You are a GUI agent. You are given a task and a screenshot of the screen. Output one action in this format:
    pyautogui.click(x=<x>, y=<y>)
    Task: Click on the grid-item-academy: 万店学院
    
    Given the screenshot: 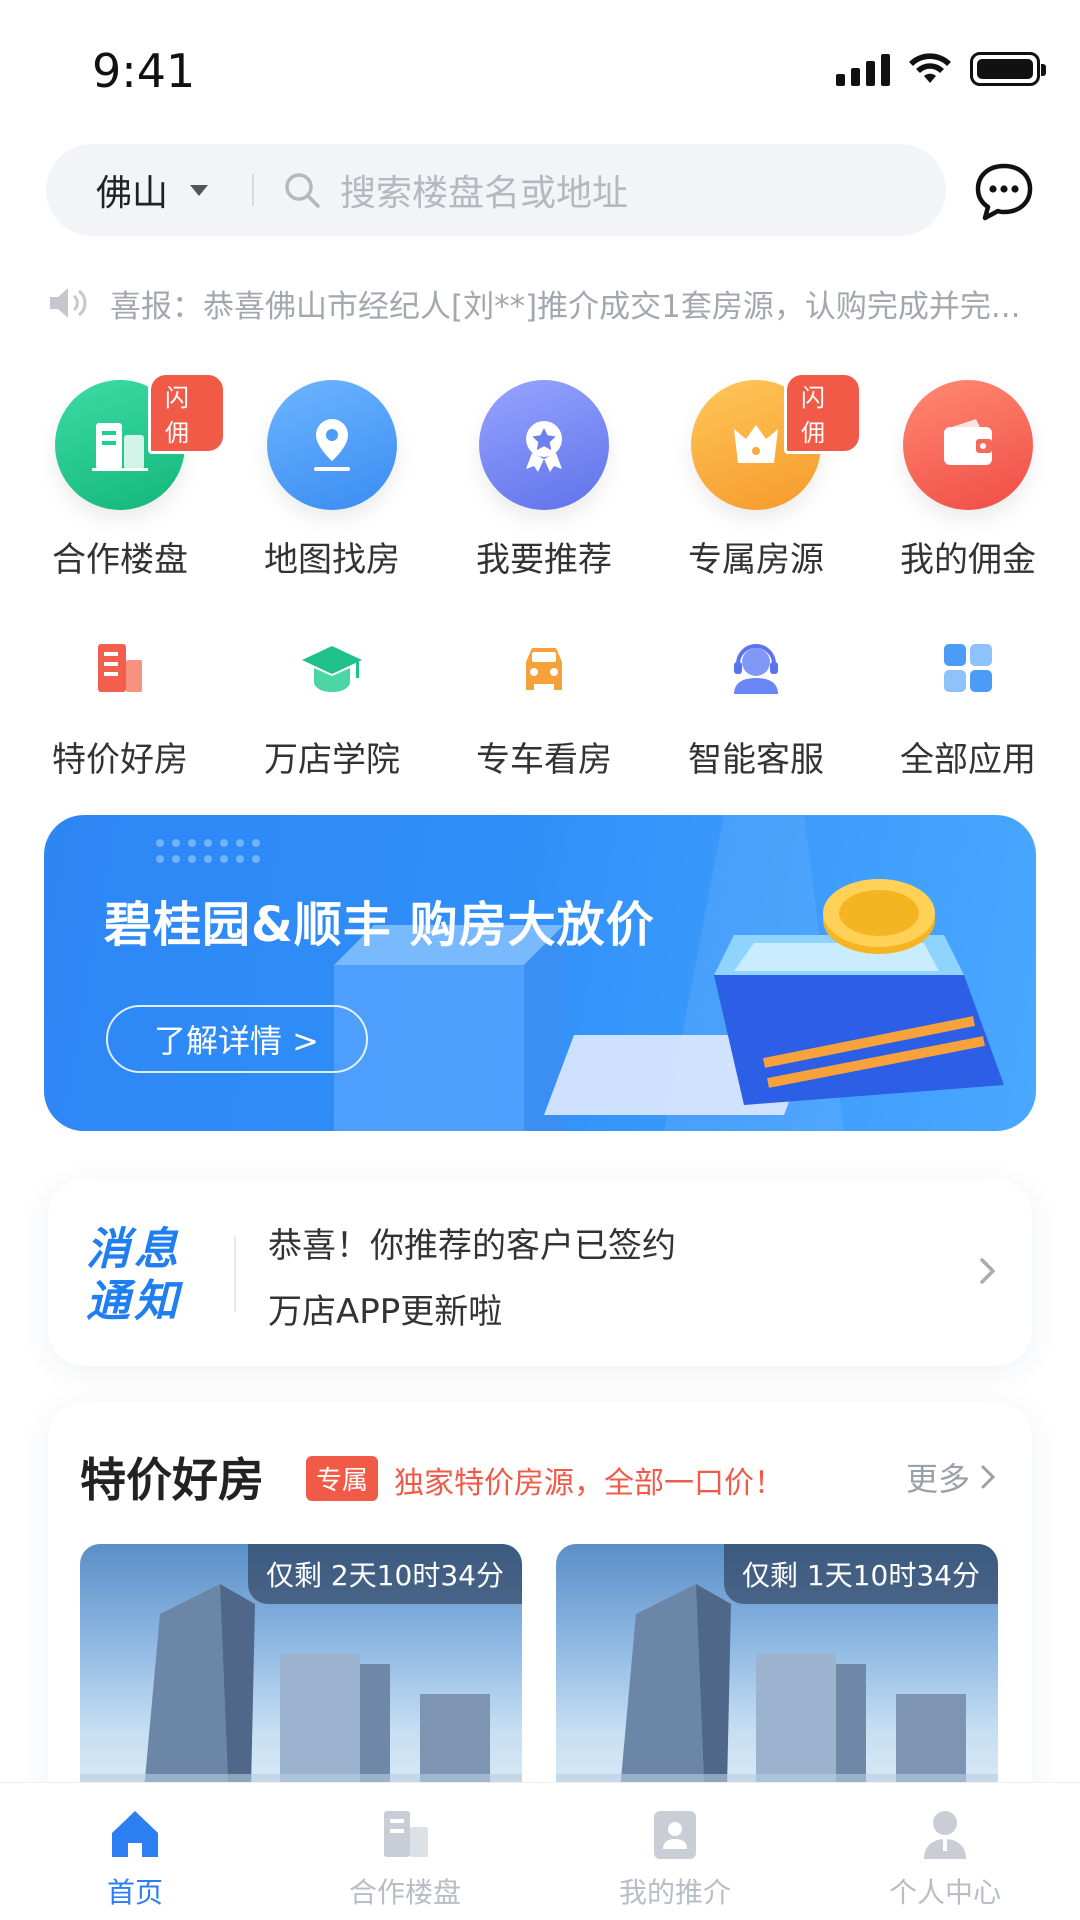 What is the action you would take?
    pyautogui.click(x=332, y=704)
    